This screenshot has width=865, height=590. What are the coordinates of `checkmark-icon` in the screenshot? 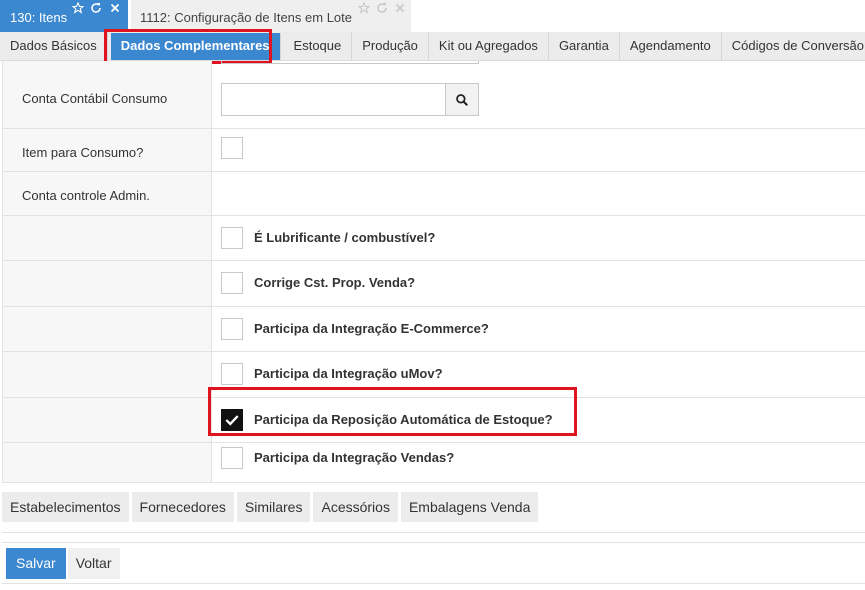 It's located at (232, 420).